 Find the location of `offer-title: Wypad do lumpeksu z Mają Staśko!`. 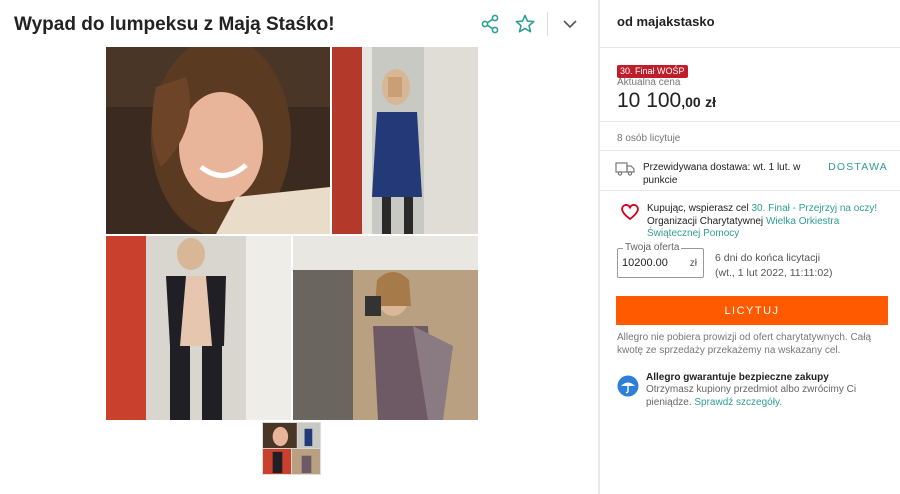

offer-title: Wypad do lumpeksu z Mają Staśko! is located at coordinates (174, 24).